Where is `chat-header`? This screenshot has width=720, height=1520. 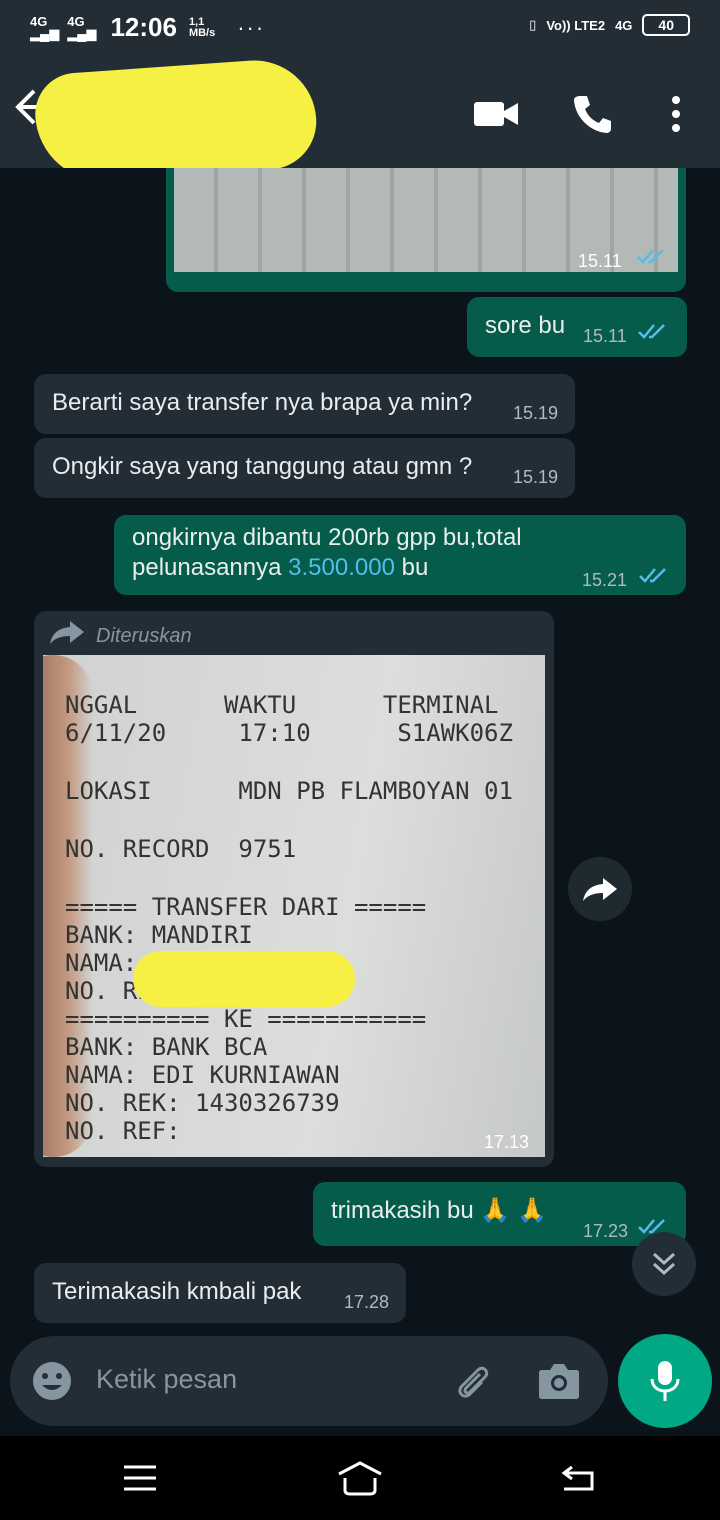 chat-header is located at coordinates (360, 121).